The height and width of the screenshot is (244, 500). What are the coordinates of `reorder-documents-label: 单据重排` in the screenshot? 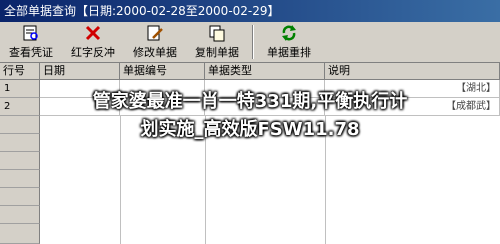 It's located at (289, 52).